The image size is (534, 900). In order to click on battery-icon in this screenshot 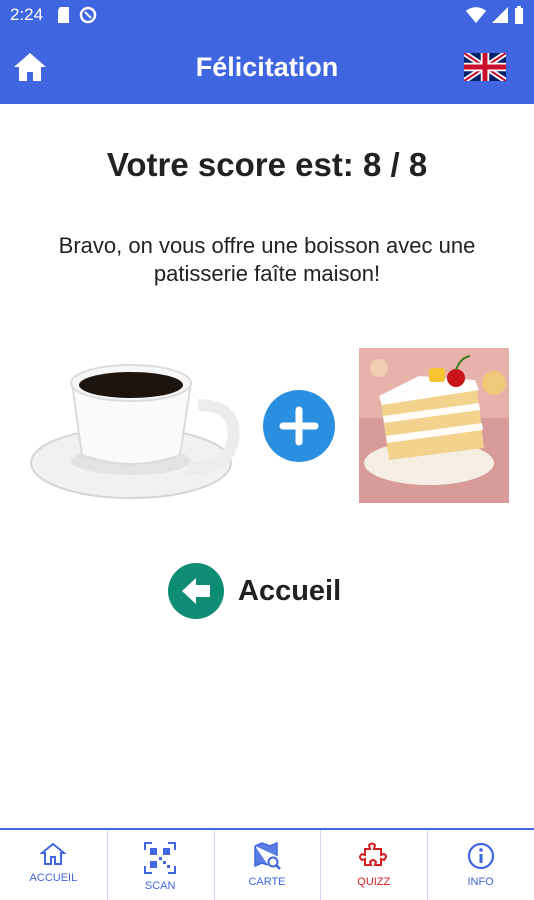, I will do `click(519, 15)`.